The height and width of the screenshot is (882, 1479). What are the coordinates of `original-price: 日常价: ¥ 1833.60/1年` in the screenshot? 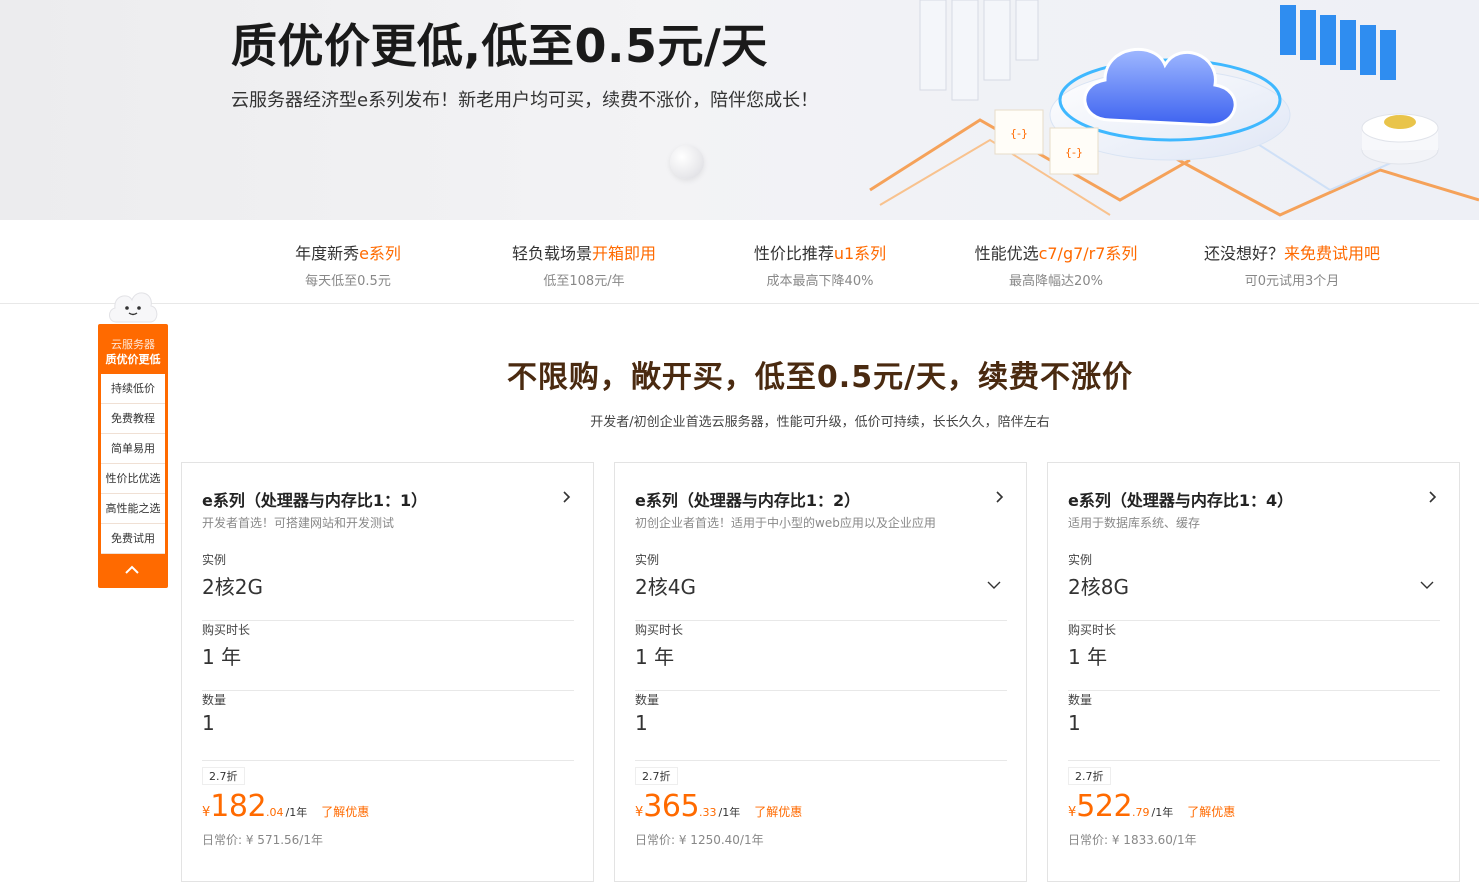 It's located at (1132, 840).